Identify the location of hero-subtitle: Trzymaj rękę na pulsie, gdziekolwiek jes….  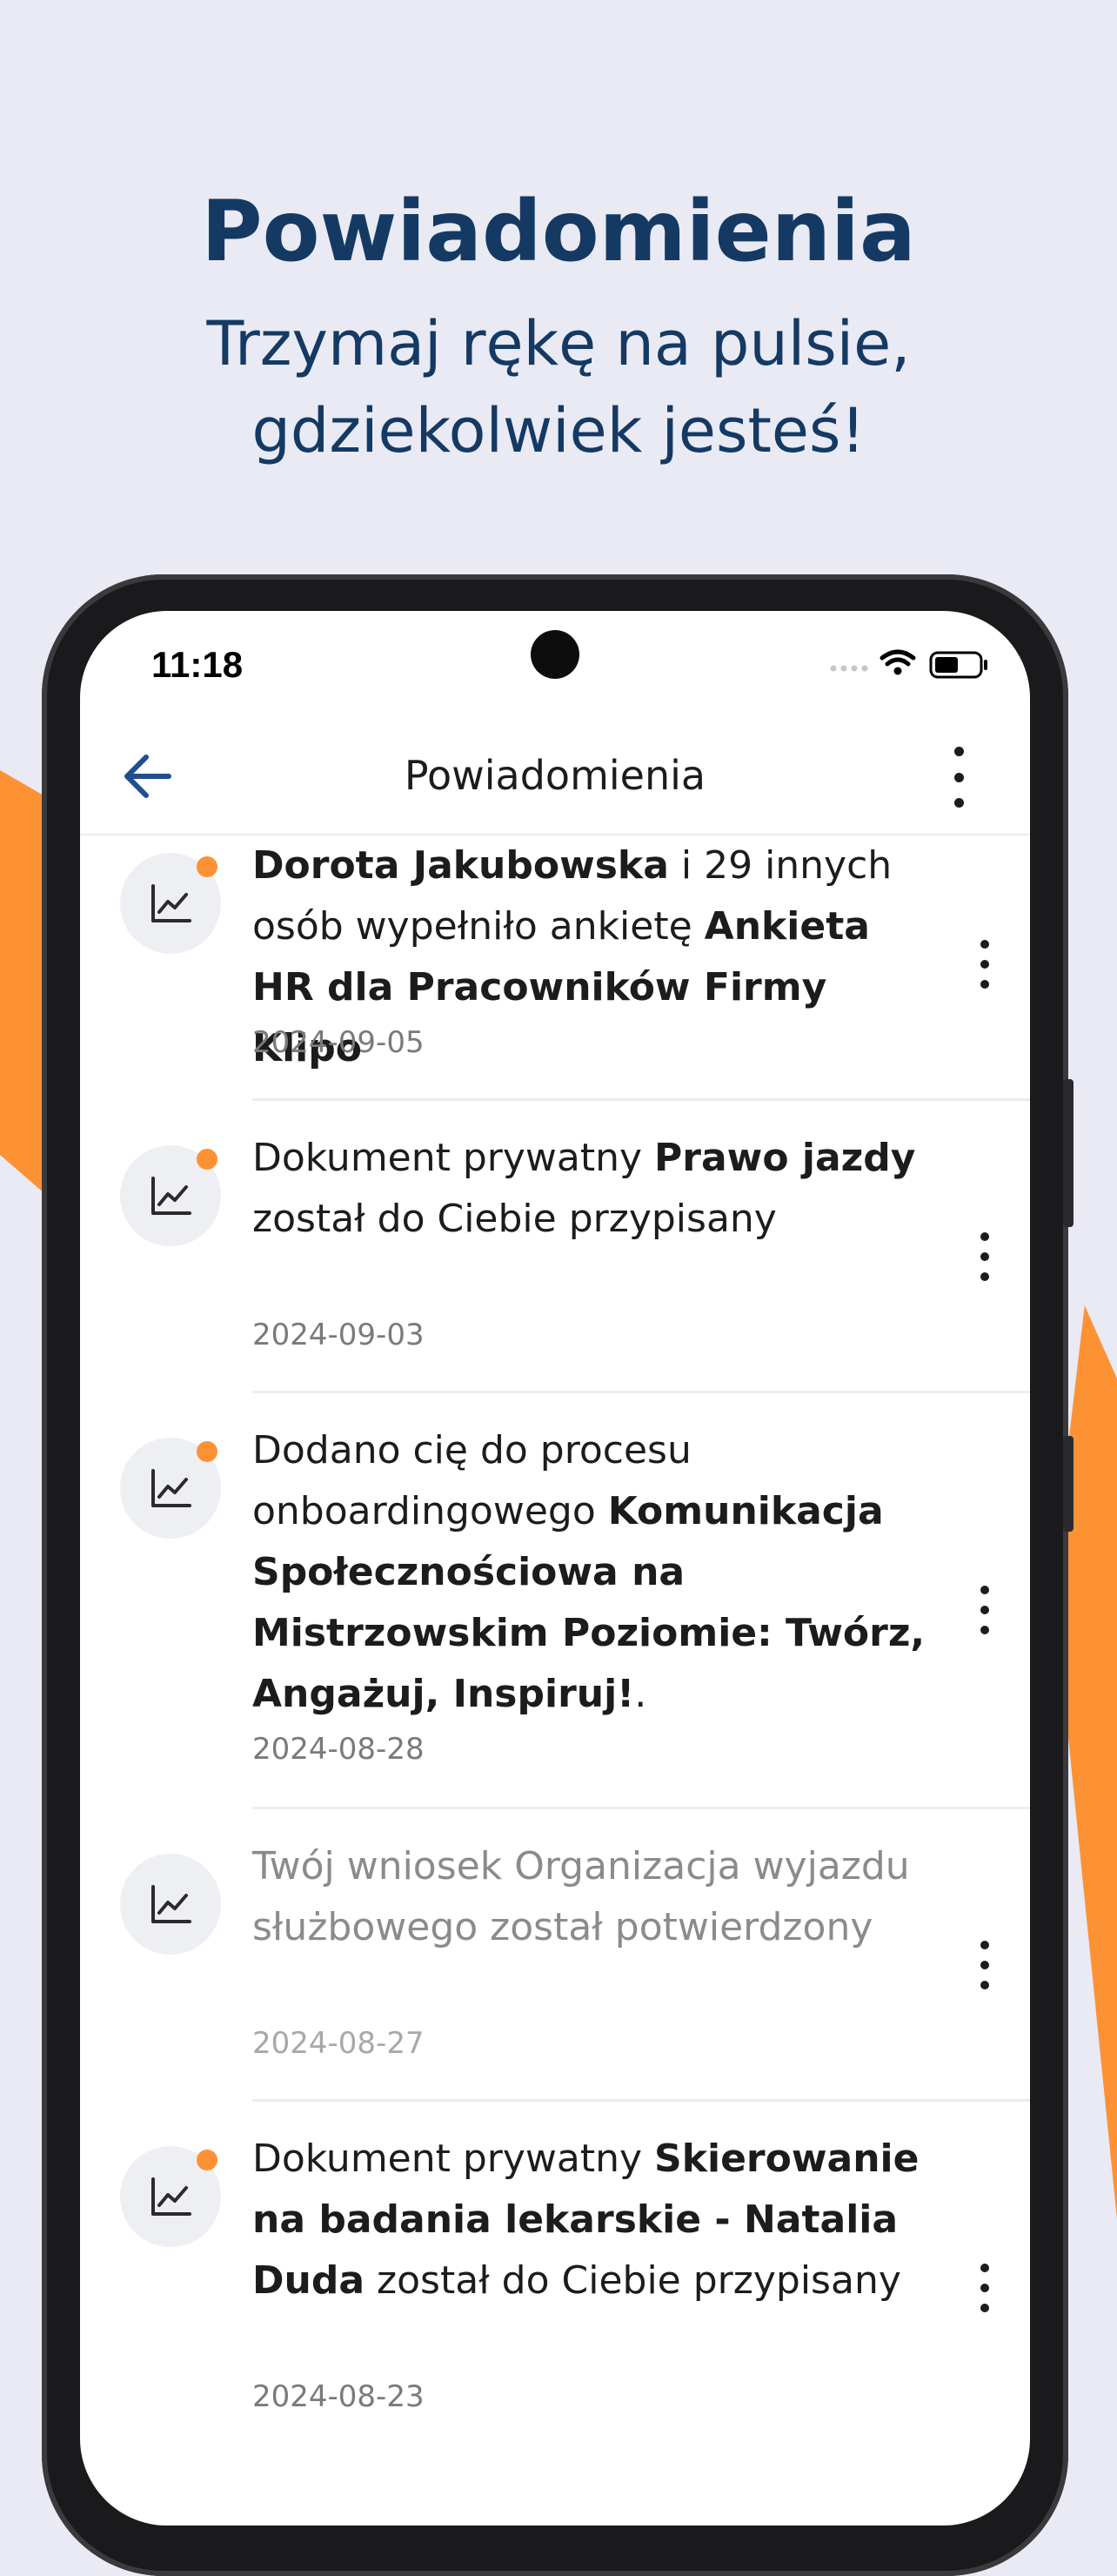
(558, 387).